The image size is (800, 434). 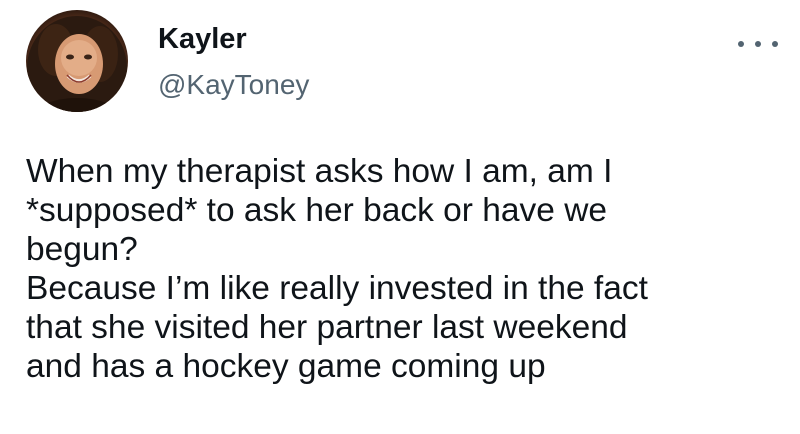 I want to click on tweet-line: begun?, so click(x=82, y=249).